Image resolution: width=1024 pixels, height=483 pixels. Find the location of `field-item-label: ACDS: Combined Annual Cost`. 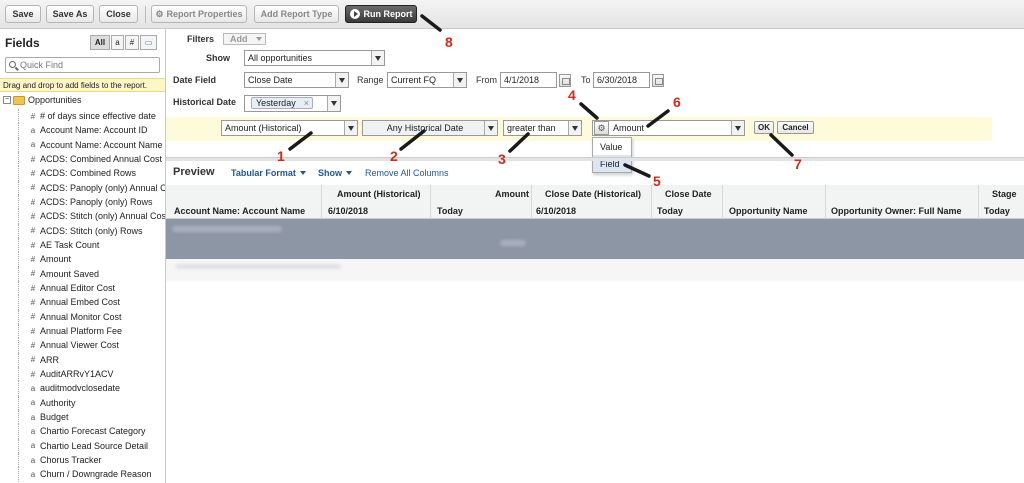

field-item-label: ACDS: Combined Annual Cost is located at coordinates (101, 159).